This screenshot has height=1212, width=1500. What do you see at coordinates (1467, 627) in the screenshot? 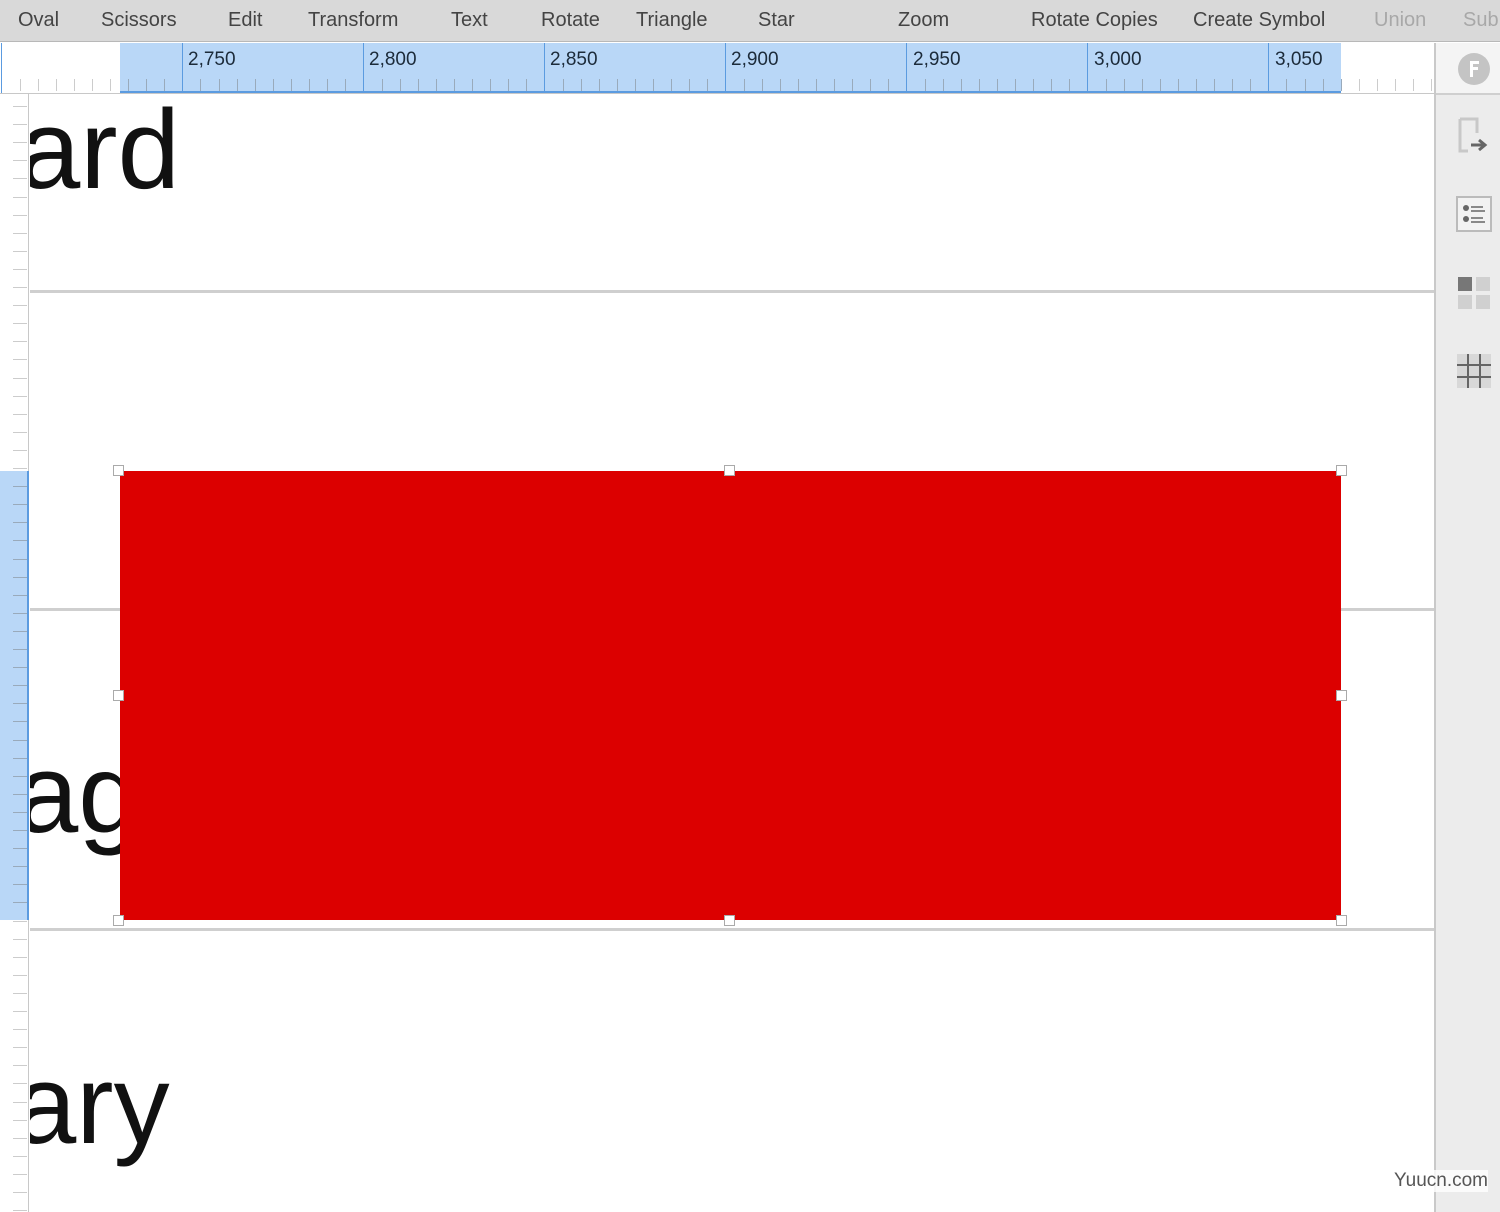
I see `right-panel` at bounding box center [1467, 627].